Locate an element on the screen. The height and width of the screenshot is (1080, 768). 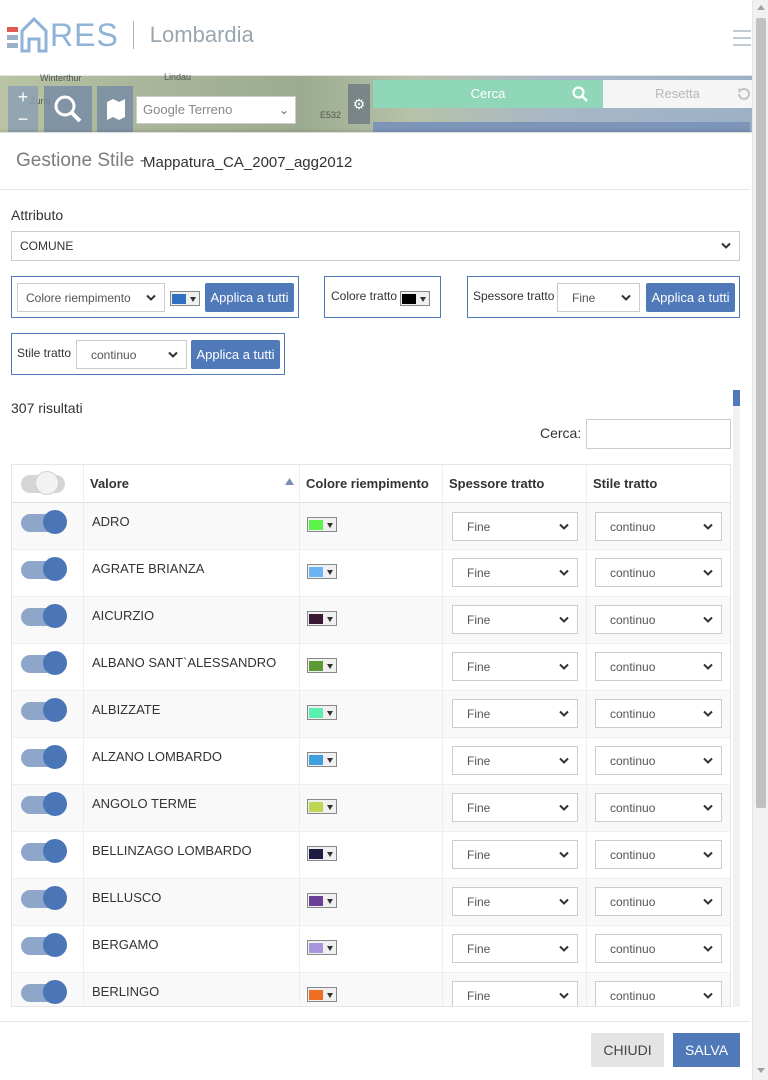
scroll-up-arrow is located at coordinates (761, 7).